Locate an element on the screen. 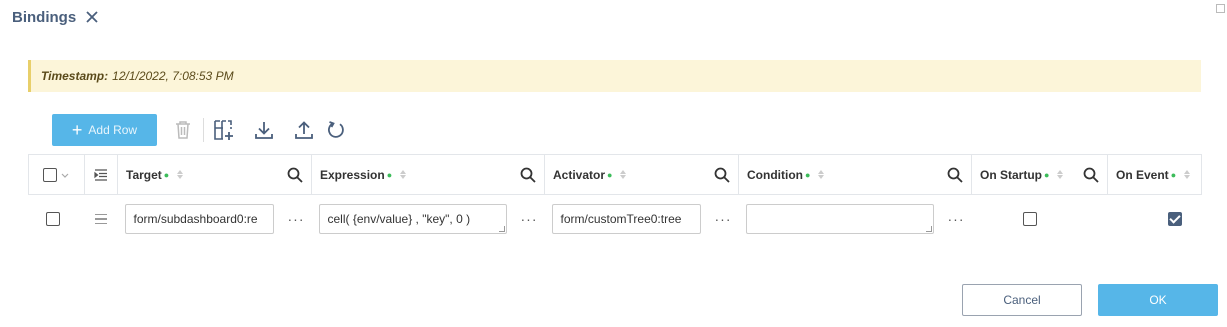 The image size is (1227, 327). add-row-button: + Add Row is located at coordinates (104, 130).